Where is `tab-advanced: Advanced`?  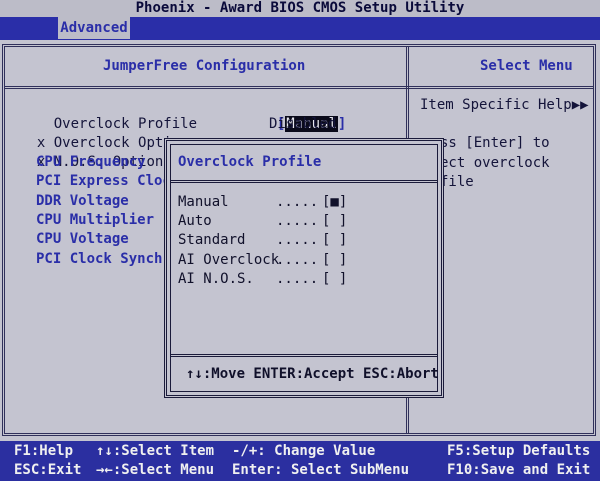 tab-advanced: Advanced is located at coordinates (94, 28).